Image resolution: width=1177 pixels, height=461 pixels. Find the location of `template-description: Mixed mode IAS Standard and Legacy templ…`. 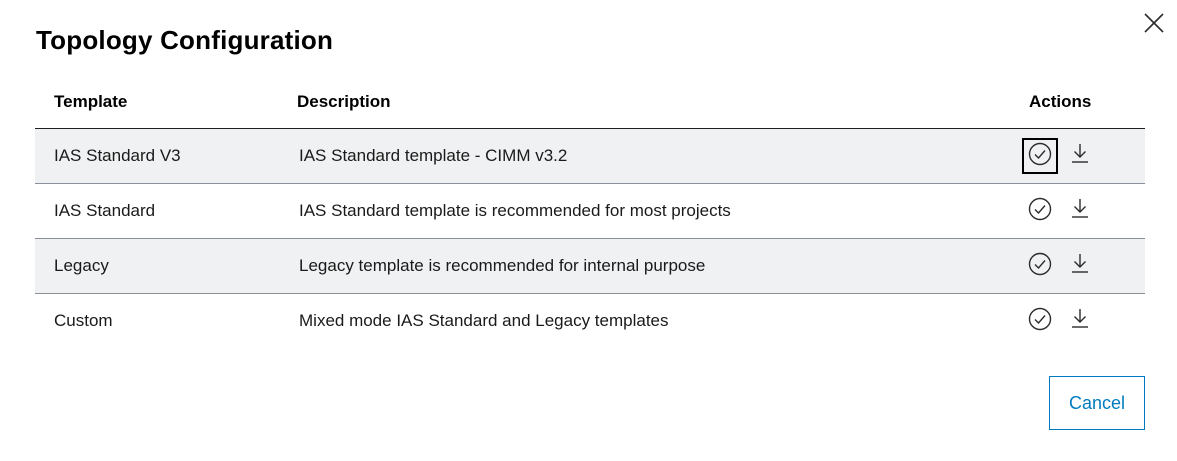

template-description: Mixed mode IAS Standard and Legacy templ… is located at coordinates (484, 320).